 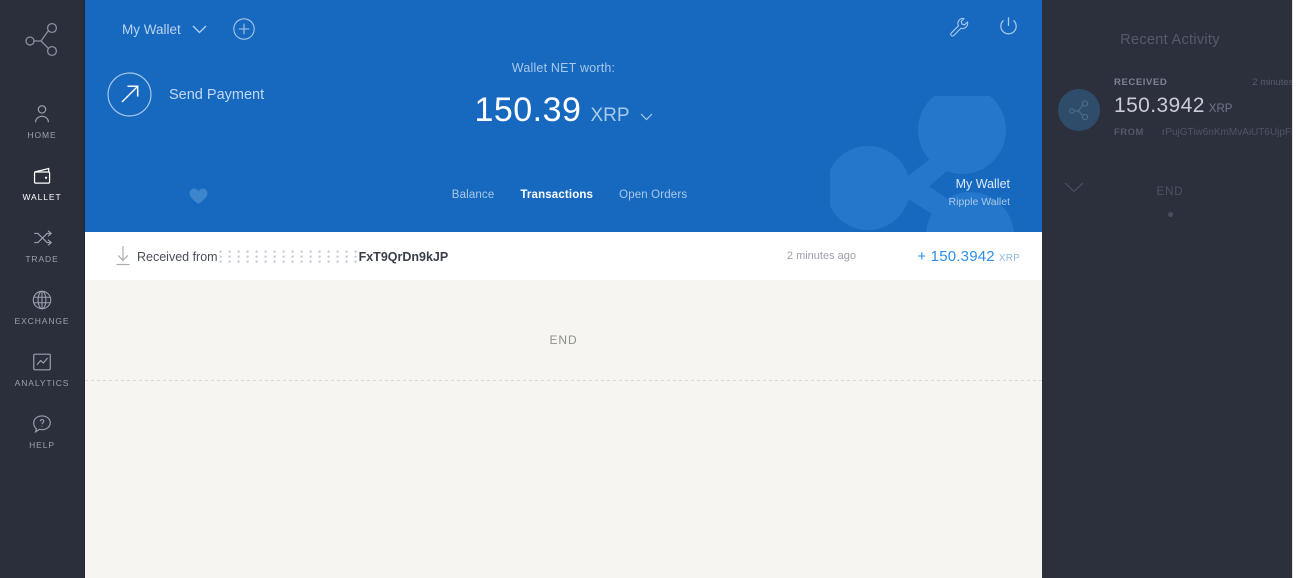 I want to click on app-logo, so click(x=42, y=39).